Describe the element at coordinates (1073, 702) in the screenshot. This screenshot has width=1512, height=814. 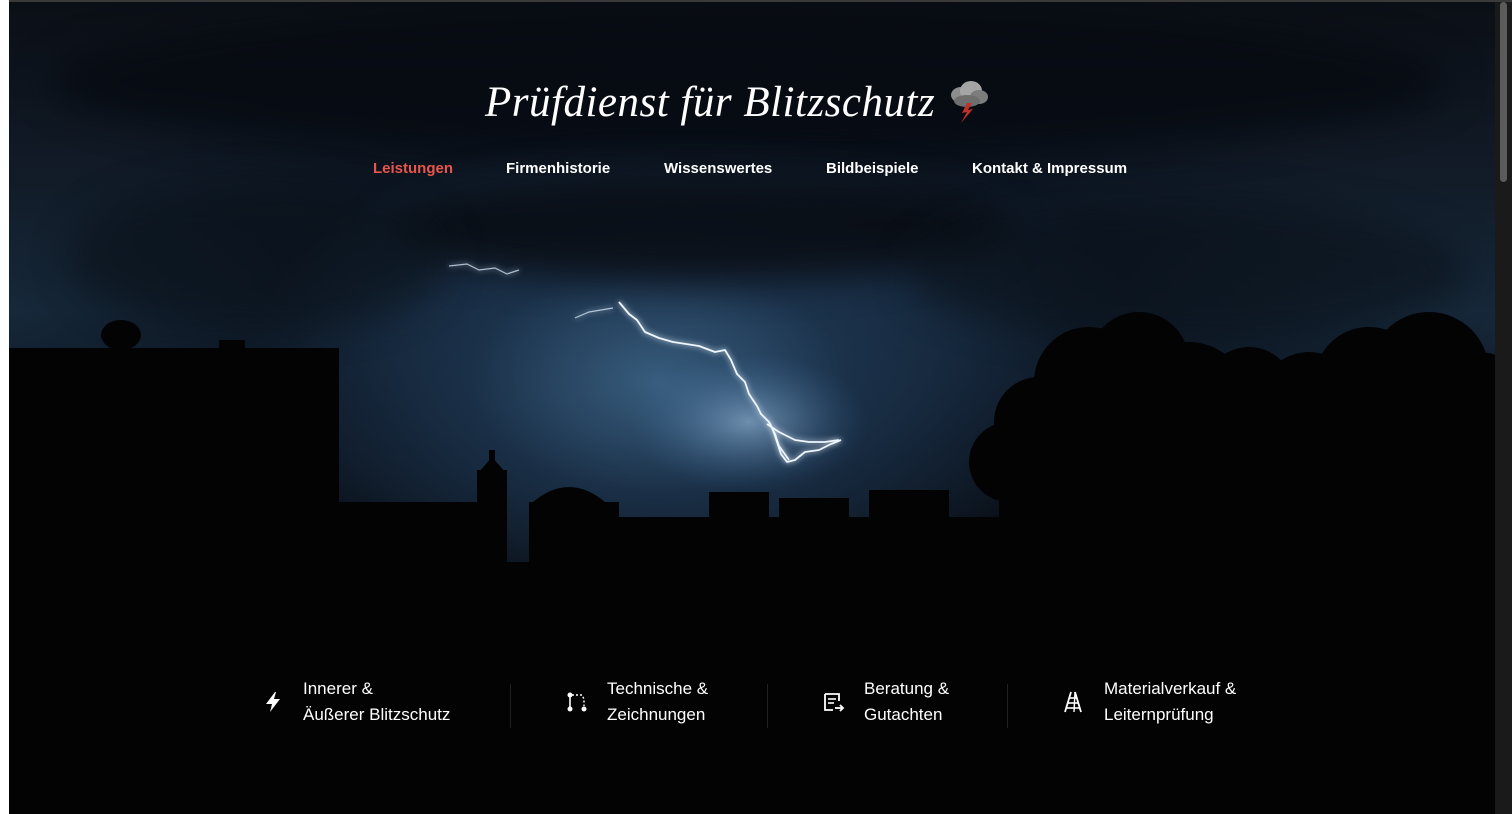
I see `ladder-icon` at that location.